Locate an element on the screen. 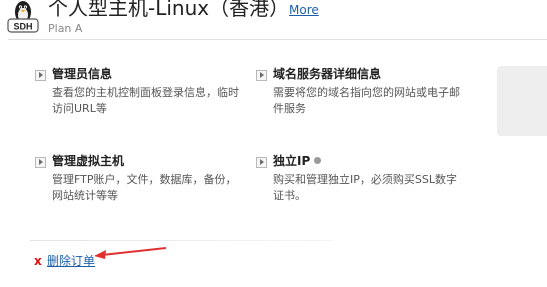  logo-text: SDH is located at coordinates (22, 27).